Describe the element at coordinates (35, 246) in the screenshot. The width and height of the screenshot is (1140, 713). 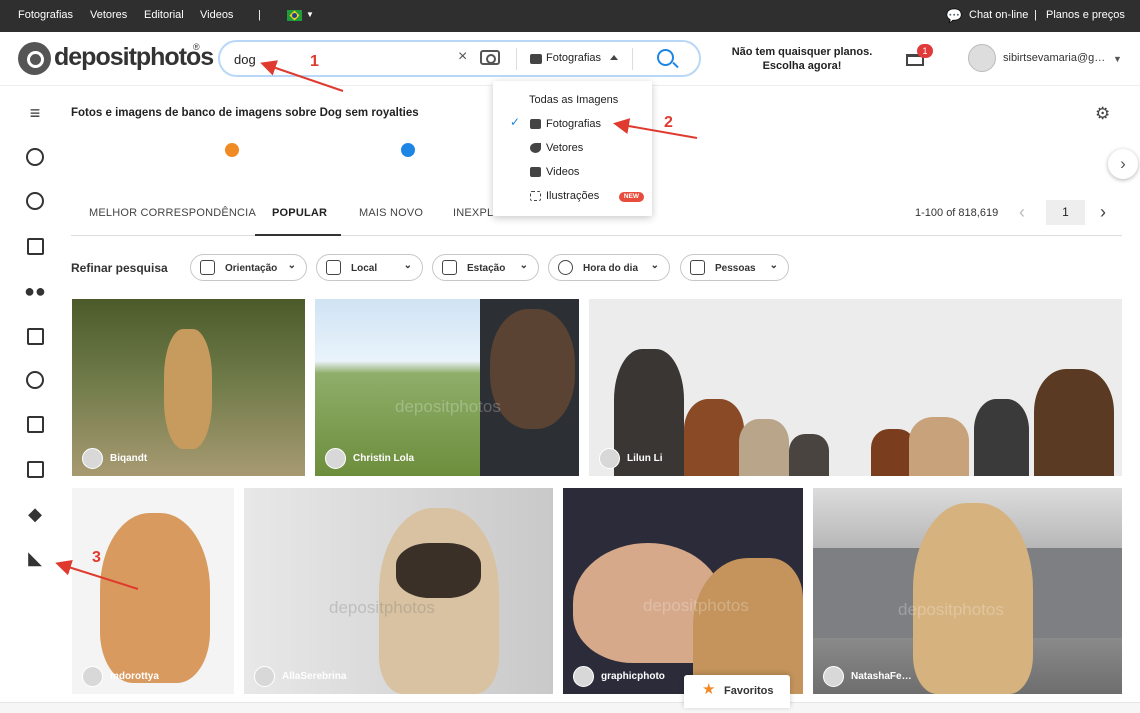
I see `focus-frame-icon` at that location.